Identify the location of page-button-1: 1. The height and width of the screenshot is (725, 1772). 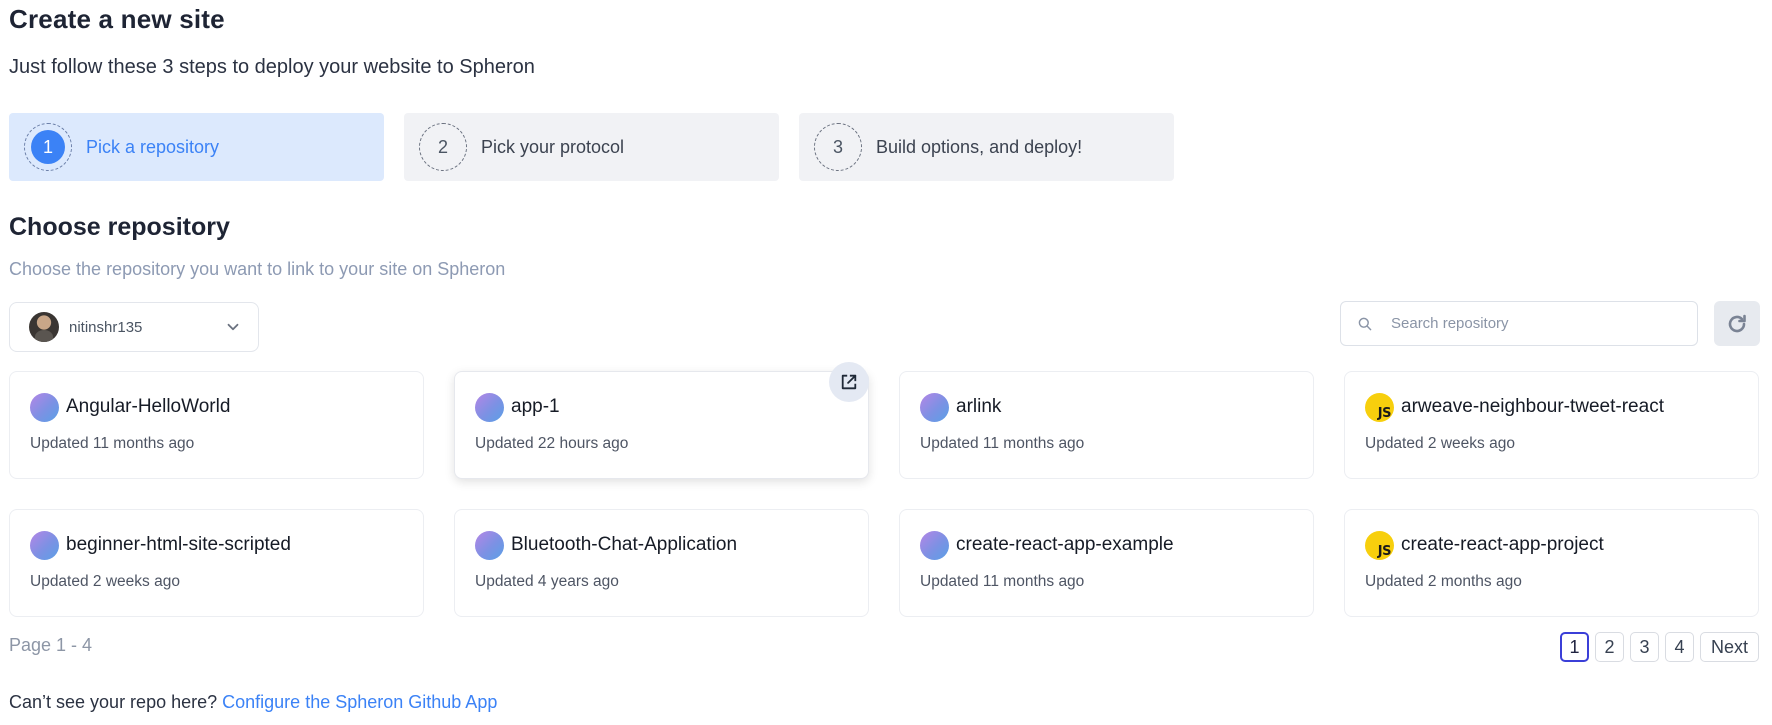
(1574, 647).